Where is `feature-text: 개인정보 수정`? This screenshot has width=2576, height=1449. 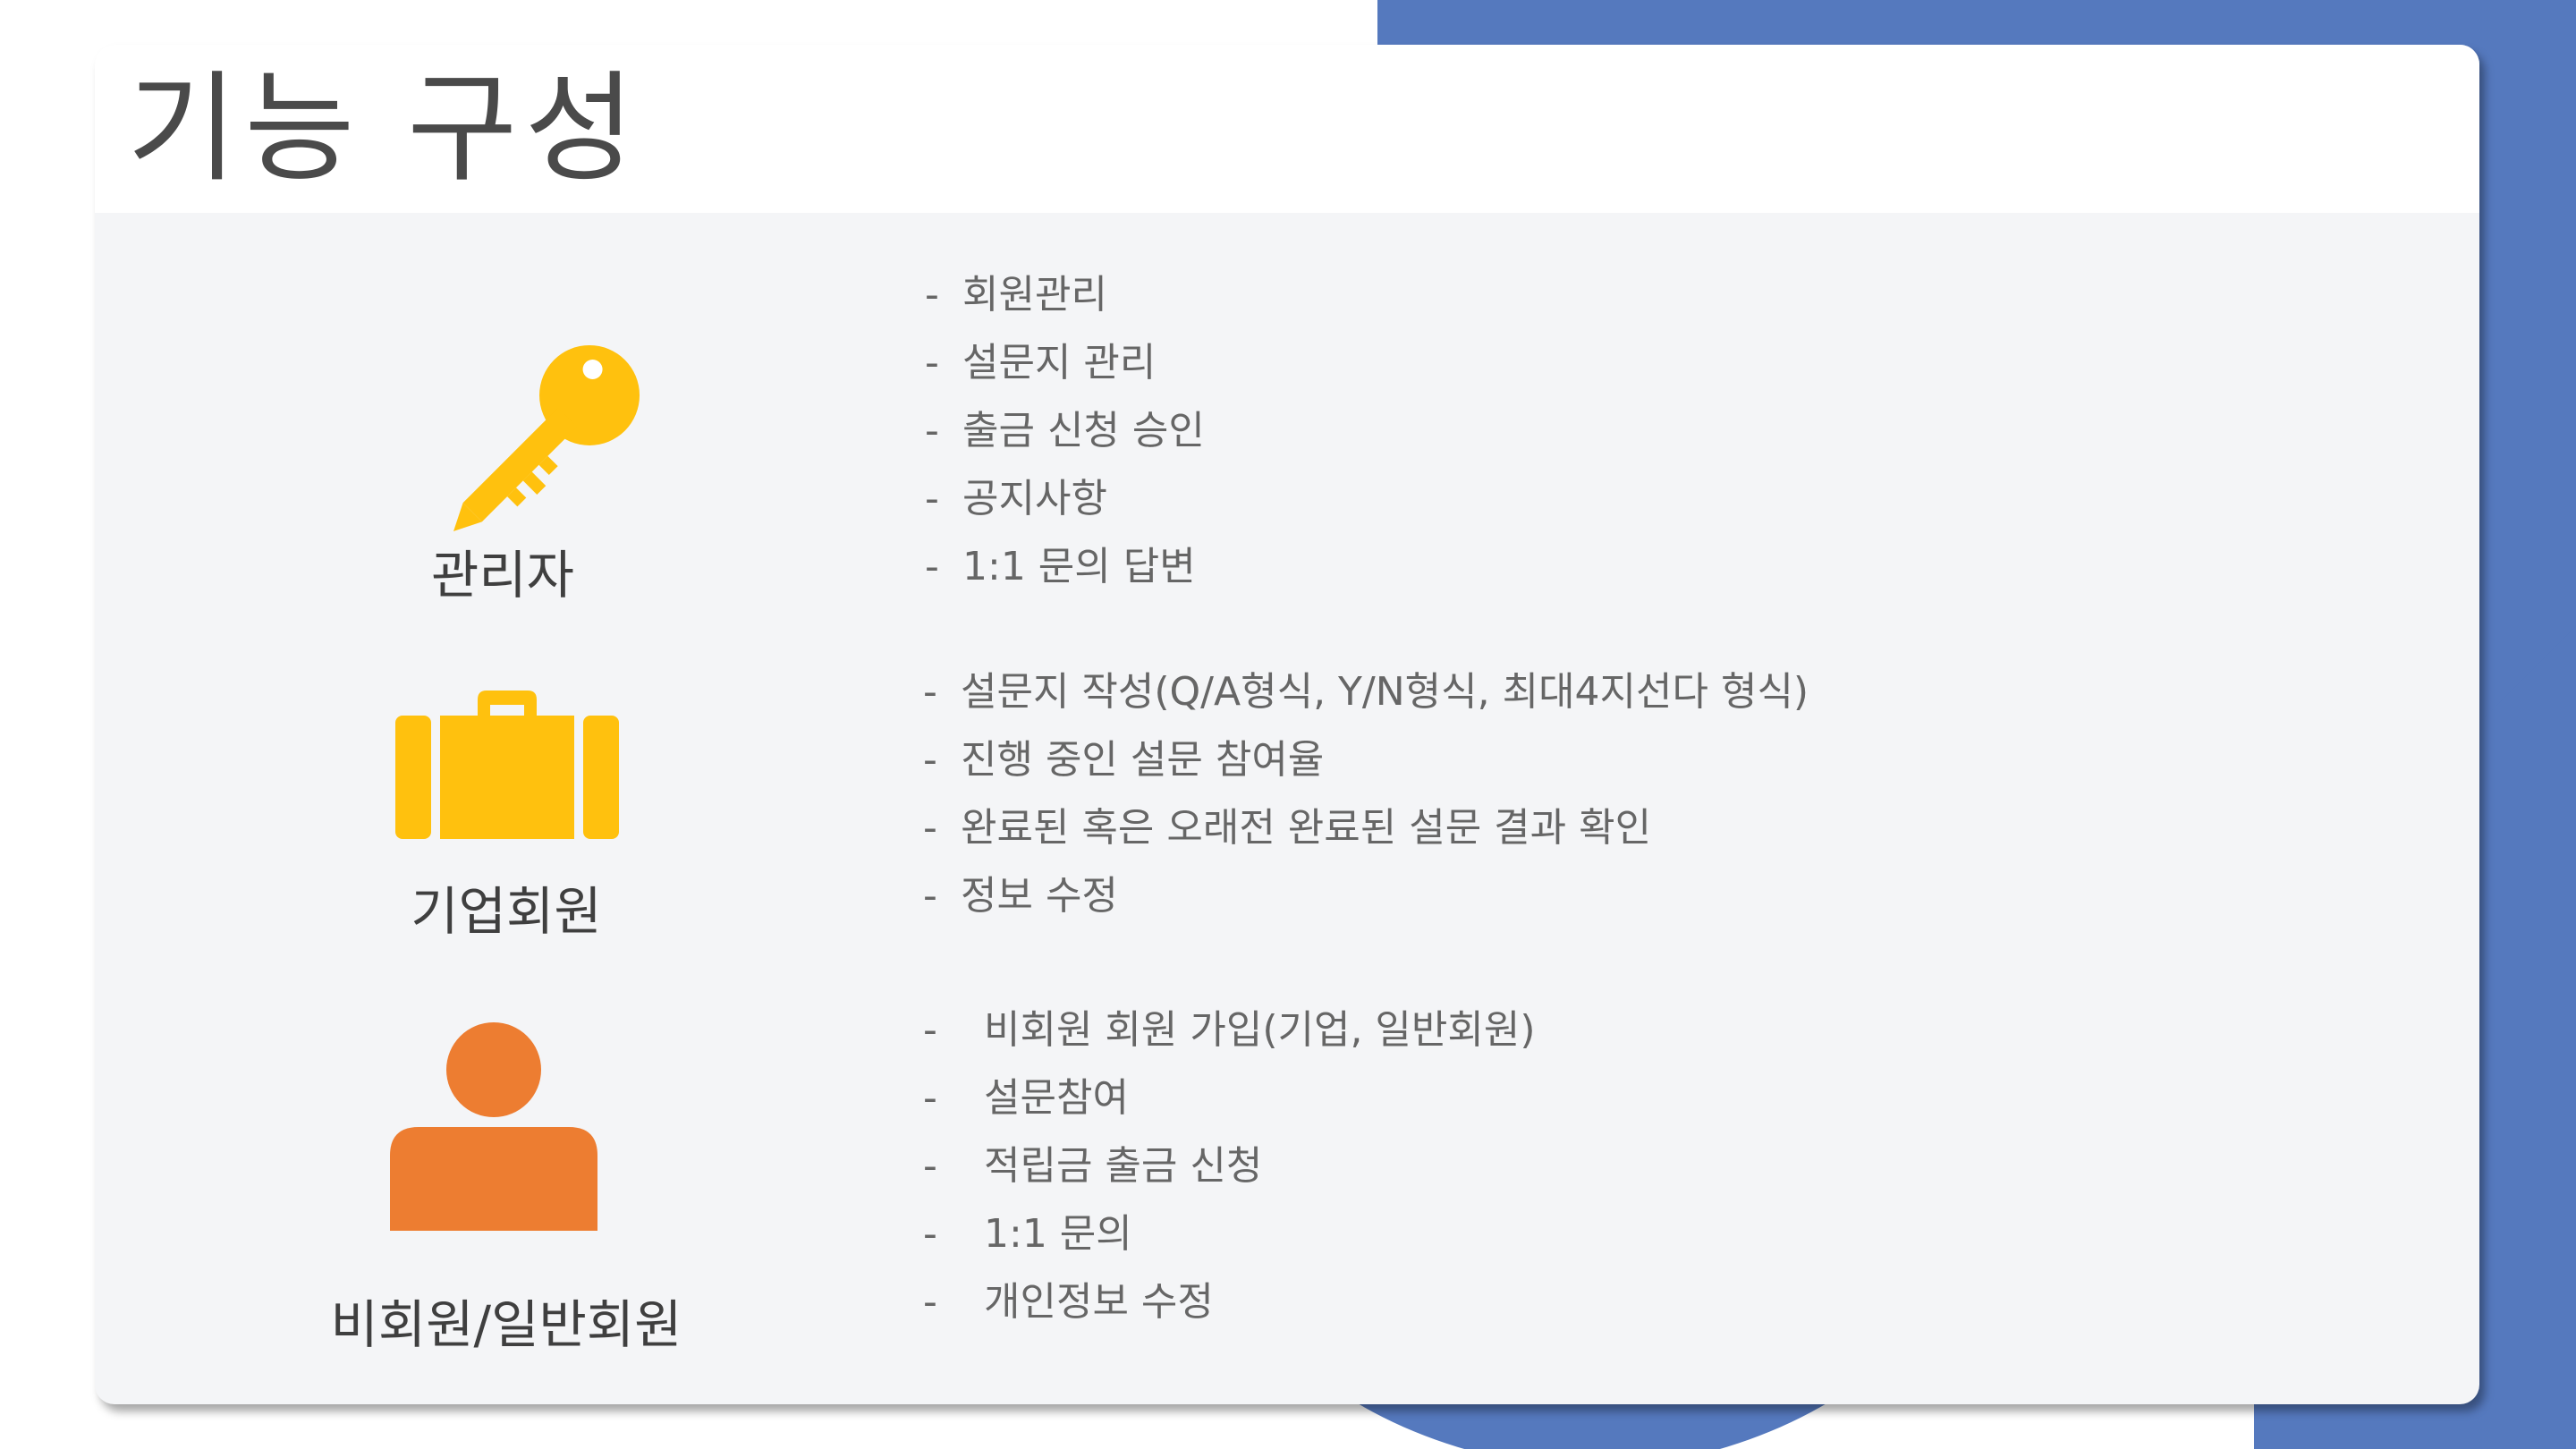 feature-text: 개인정보 수정 is located at coordinates (1099, 1302).